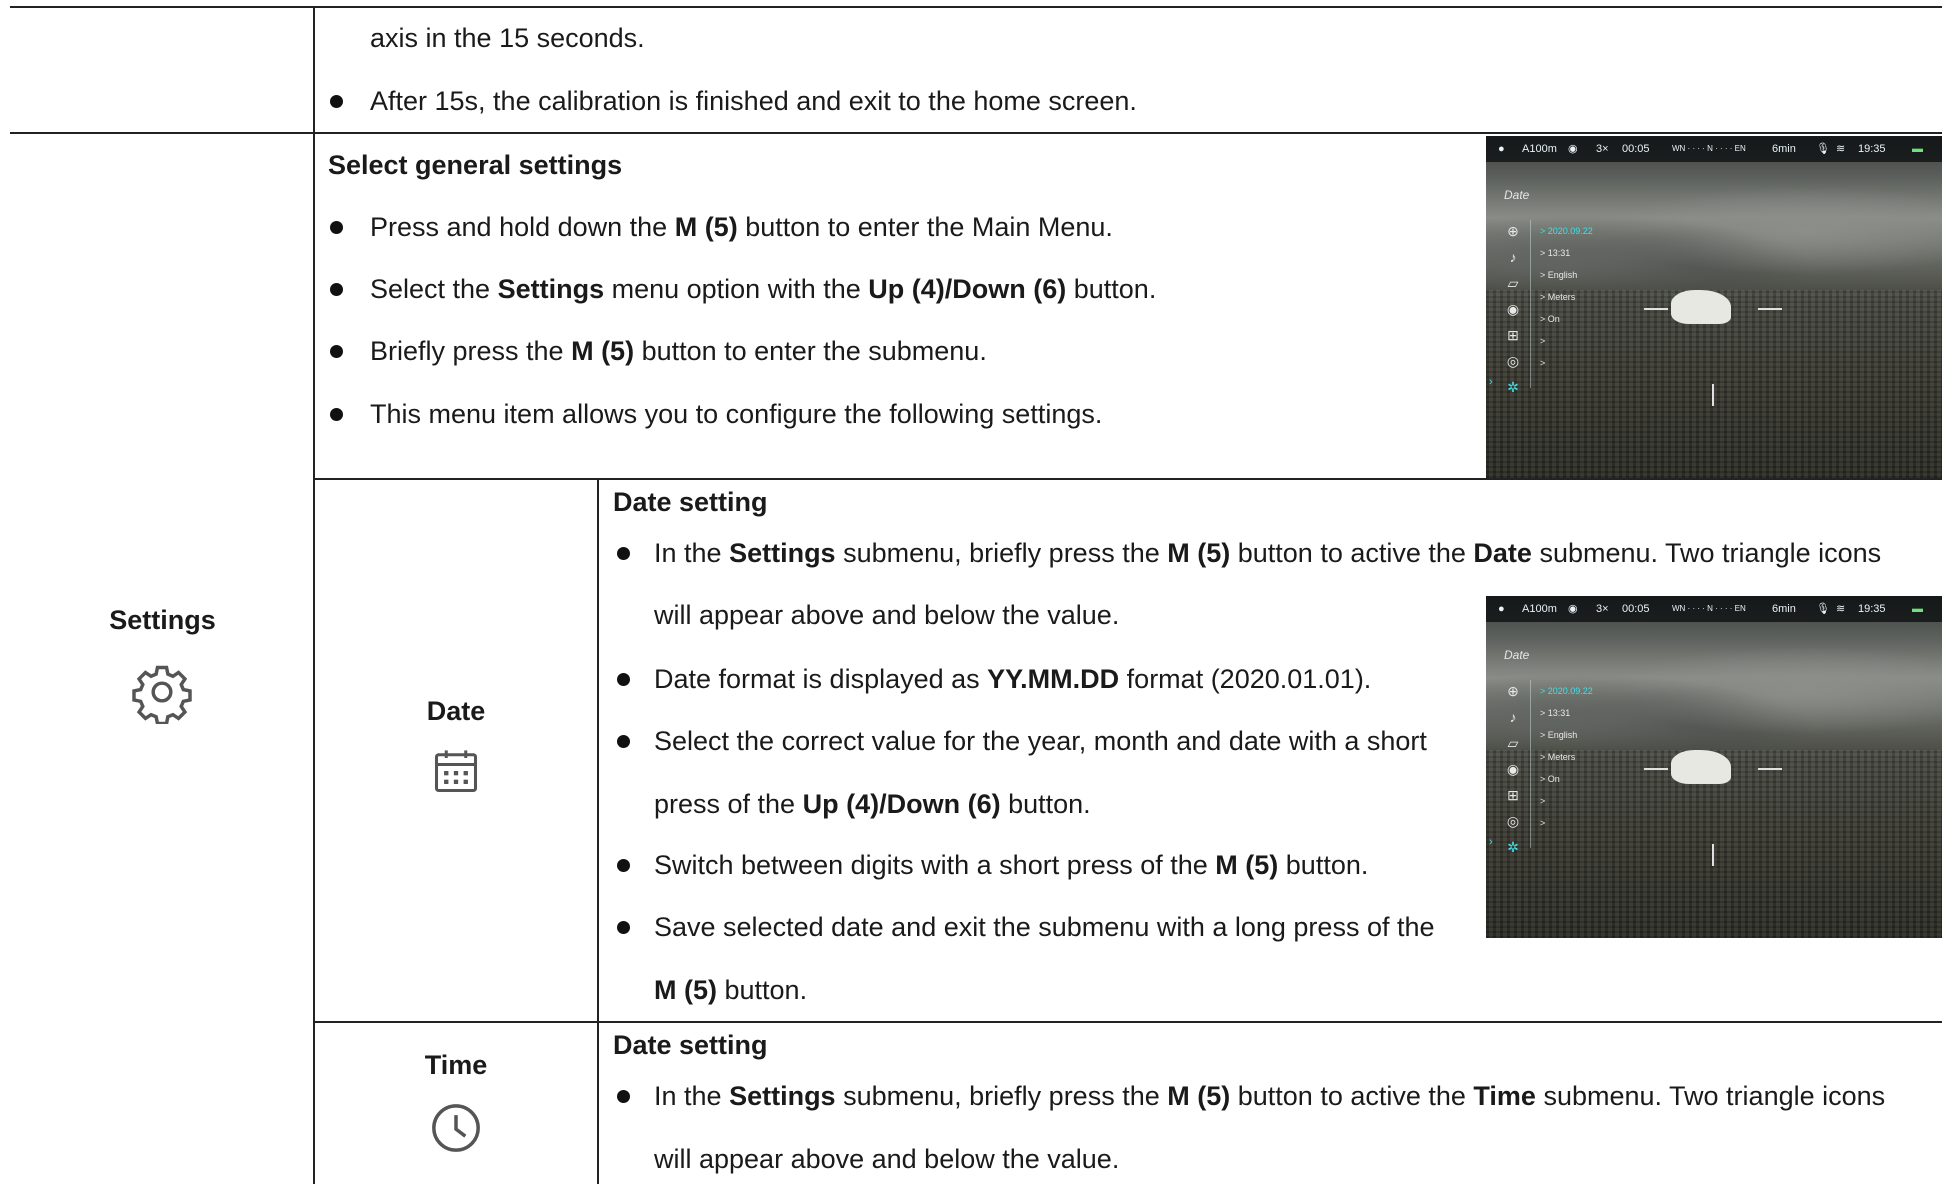 This screenshot has height=1184, width=1942. Describe the element at coordinates (976, 7) in the screenshot. I see `table-border-top` at that location.